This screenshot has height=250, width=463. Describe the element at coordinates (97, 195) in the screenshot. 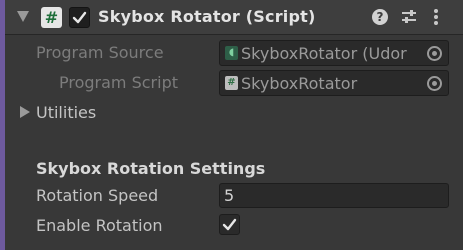

I see `rotation-speed-label: Rotation Speed` at that location.